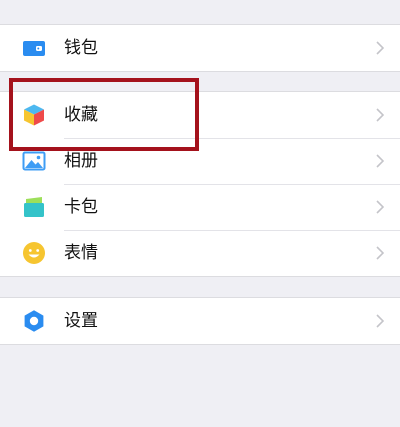 The height and width of the screenshot is (427, 400). What do you see at coordinates (34, 161) in the screenshot?
I see `image-icon` at bounding box center [34, 161].